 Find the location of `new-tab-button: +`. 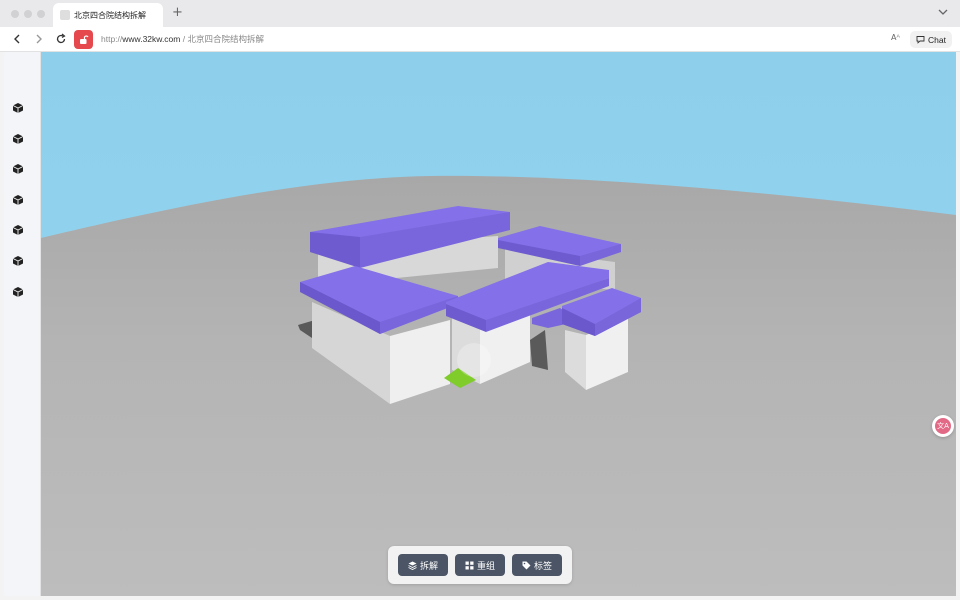

new-tab-button: + is located at coordinates (177, 13).